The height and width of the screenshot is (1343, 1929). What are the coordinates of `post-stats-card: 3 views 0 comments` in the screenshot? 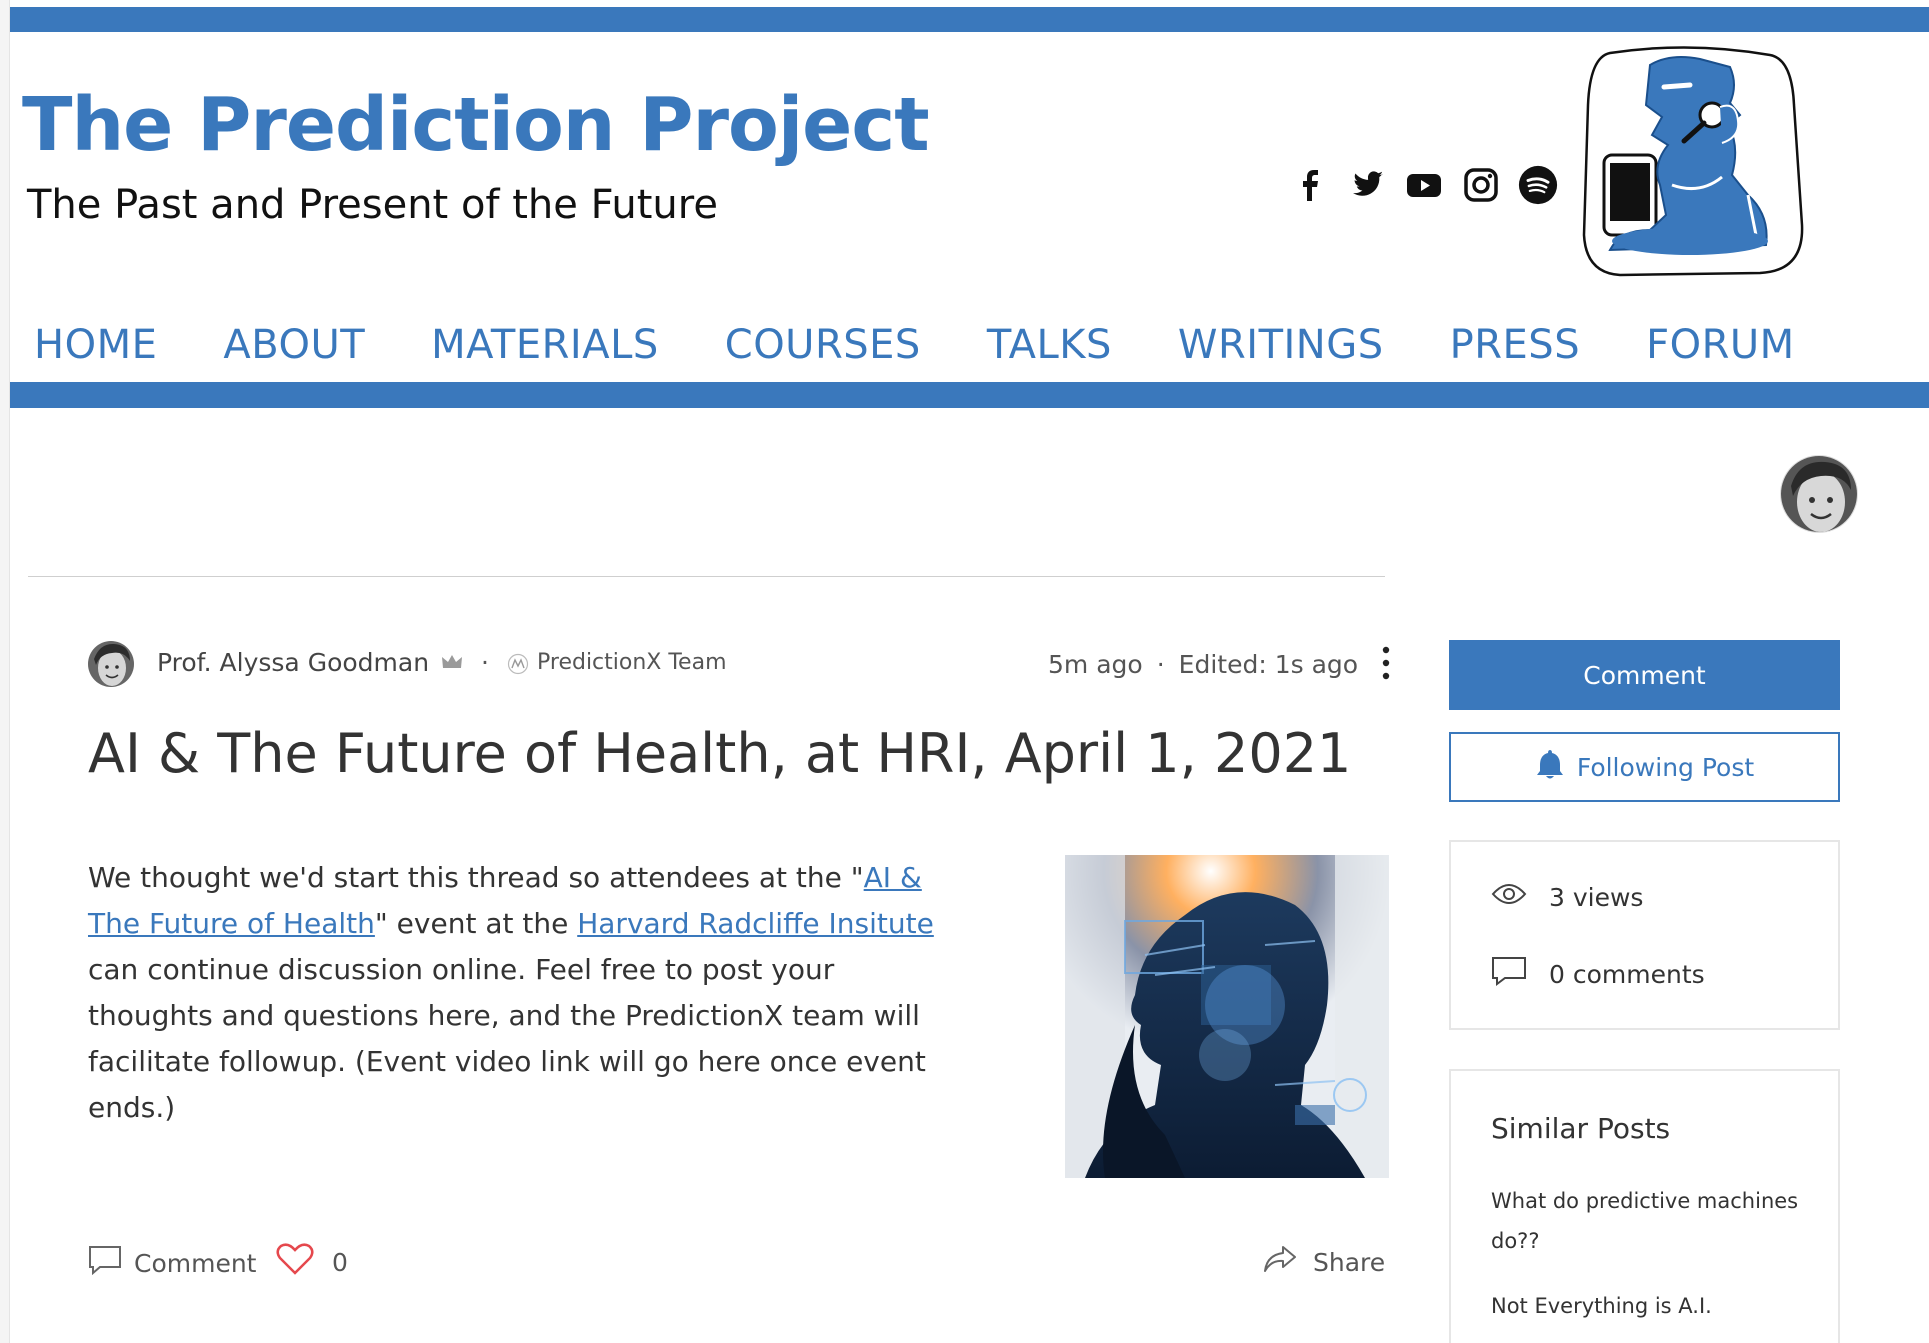 It's located at (1644, 935).